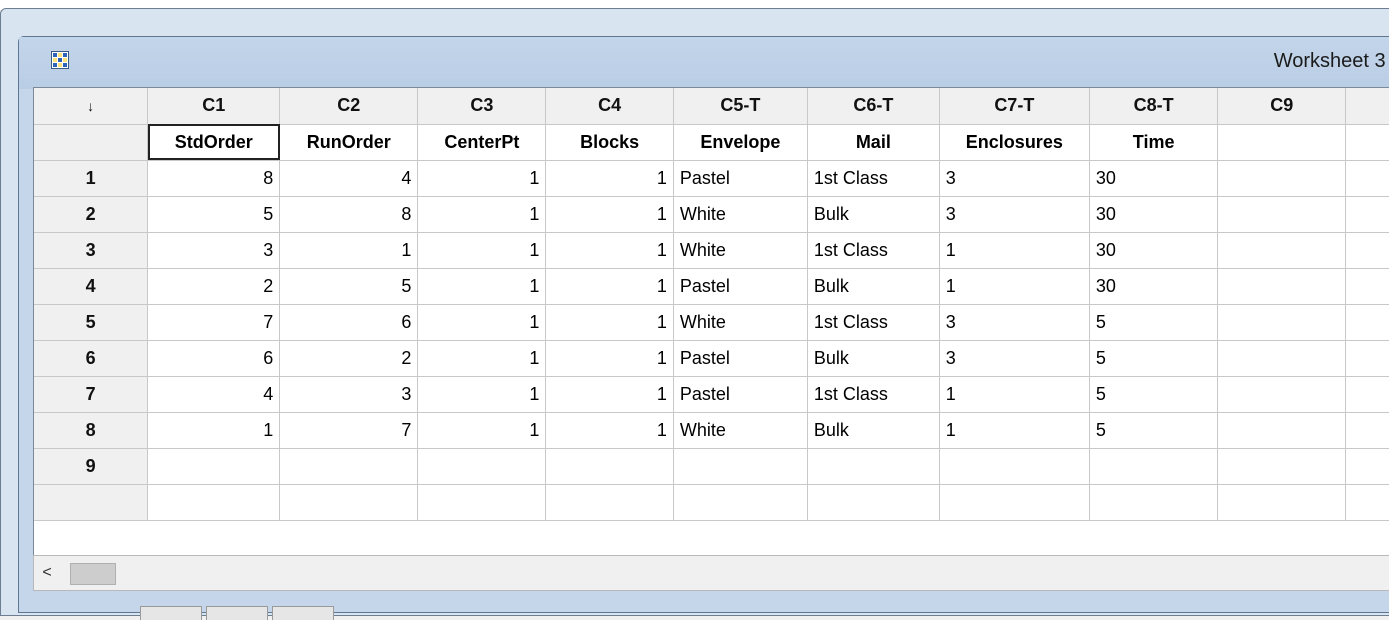 The width and height of the screenshot is (1389, 620). I want to click on column-id-header: C3, so click(482, 106).